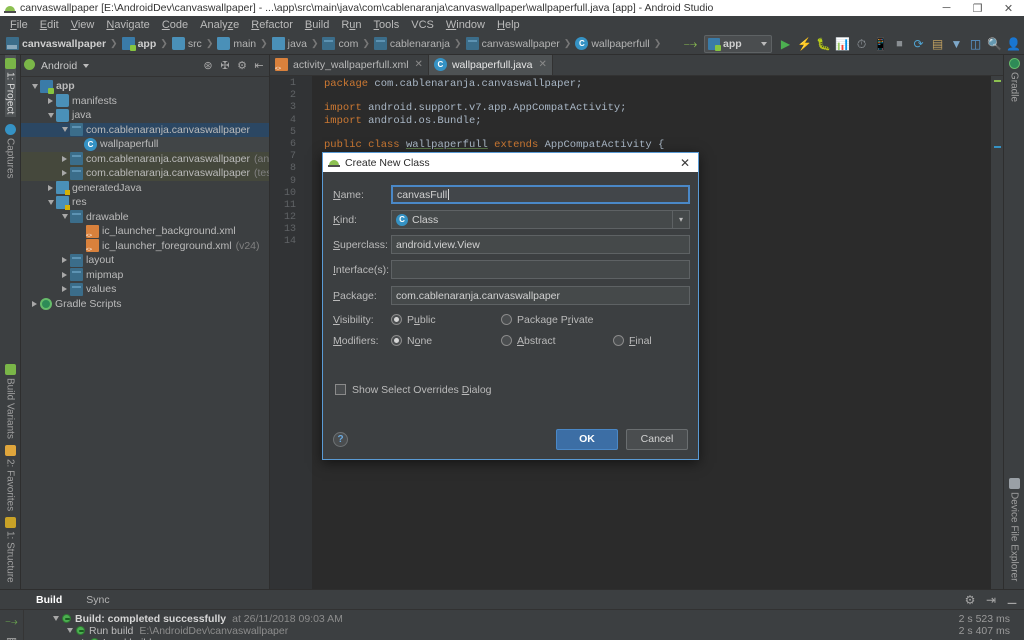  I want to click on tree-item-app: app, so click(145, 86).